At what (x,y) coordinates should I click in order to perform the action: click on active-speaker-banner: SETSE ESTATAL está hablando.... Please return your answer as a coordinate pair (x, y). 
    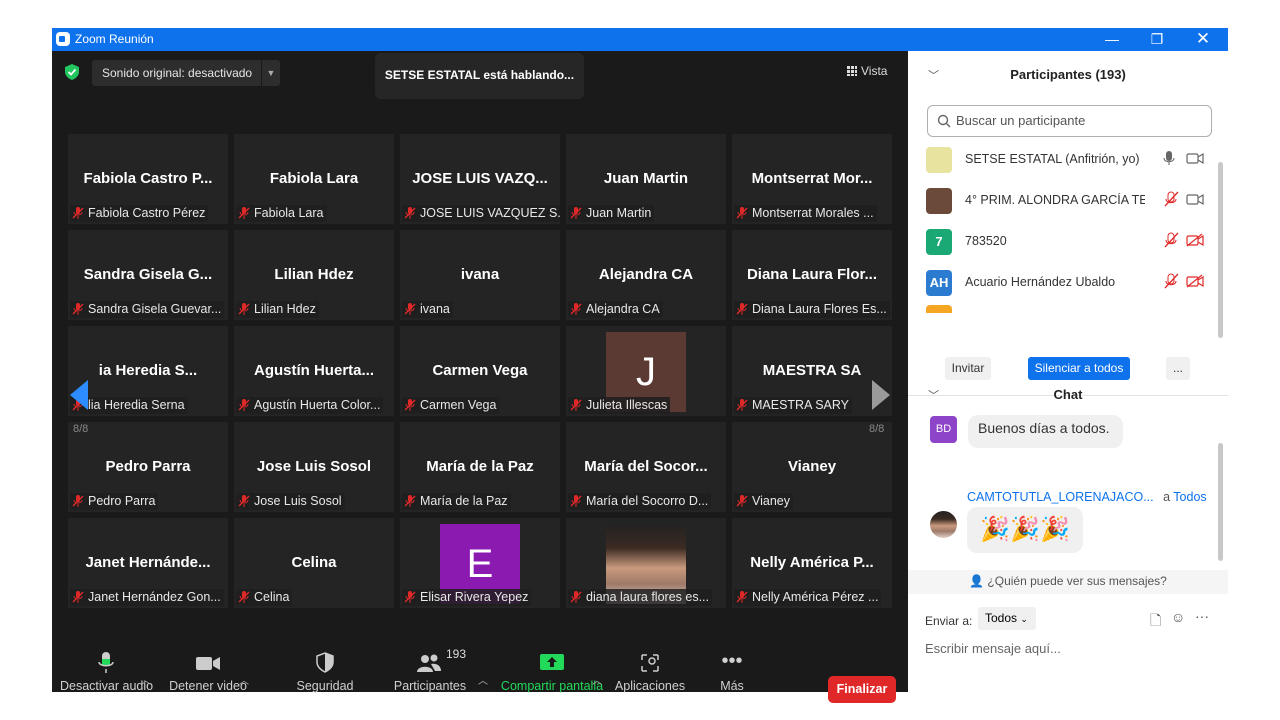
    Looking at the image, I should click on (479, 76).